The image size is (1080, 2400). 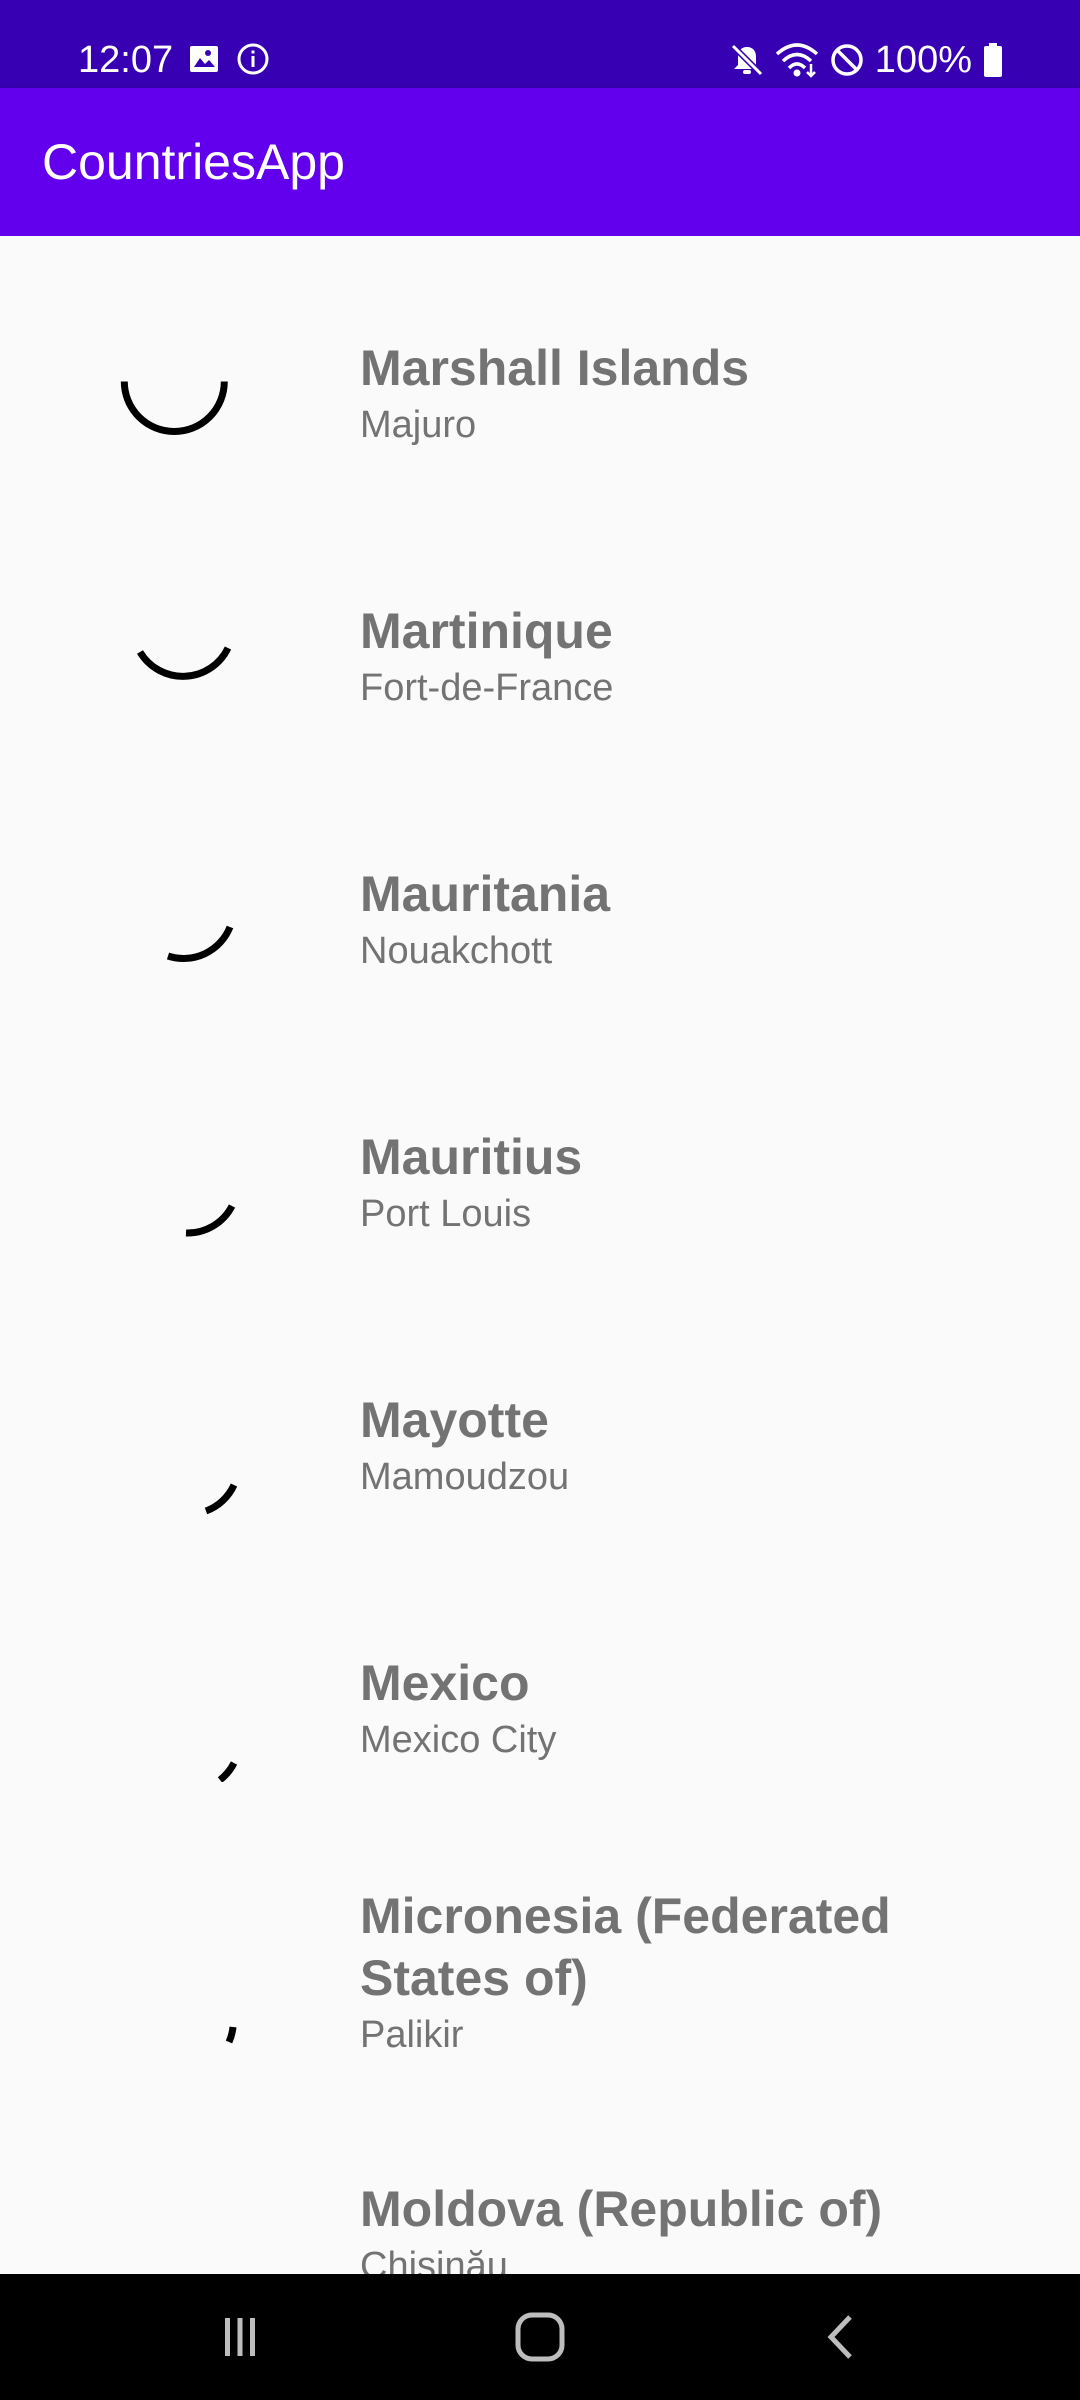 What do you see at coordinates (706, 919) in the screenshot?
I see `country-text: Mauritania Nouakchott` at bounding box center [706, 919].